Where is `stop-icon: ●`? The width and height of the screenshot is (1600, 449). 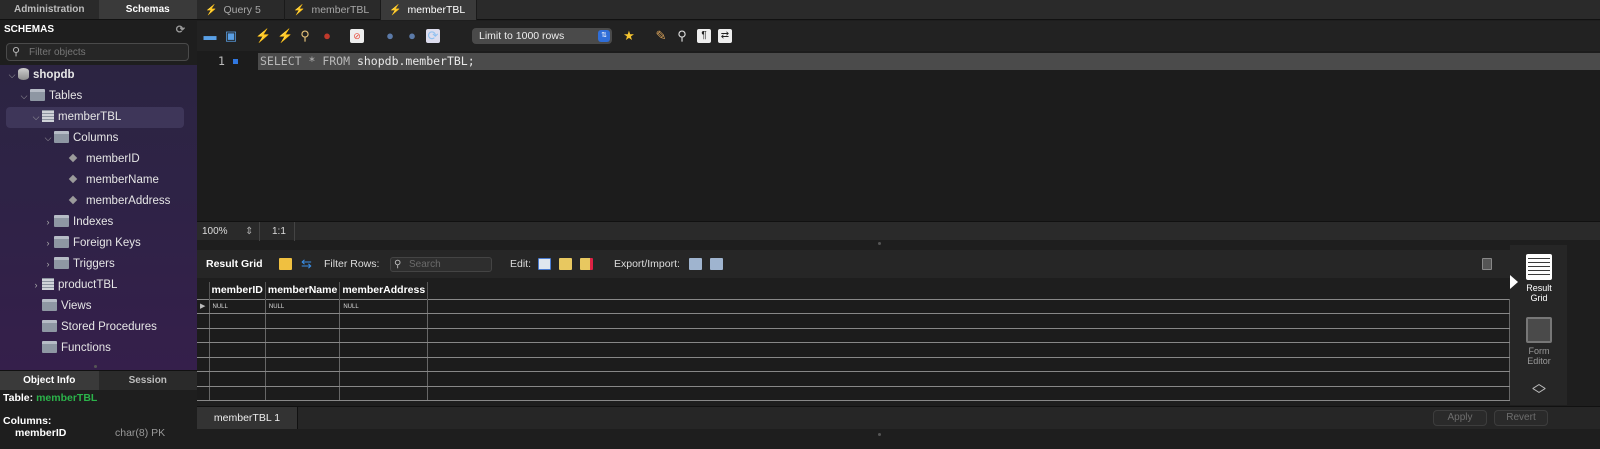 stop-icon: ● is located at coordinates (327, 36).